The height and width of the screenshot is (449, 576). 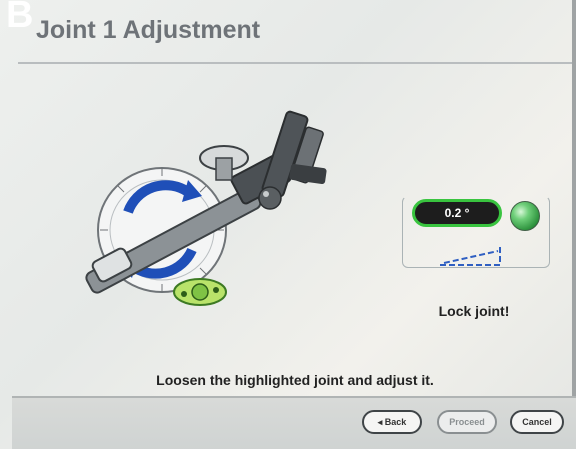 I want to click on level-indicator-icon, so click(x=471, y=256).